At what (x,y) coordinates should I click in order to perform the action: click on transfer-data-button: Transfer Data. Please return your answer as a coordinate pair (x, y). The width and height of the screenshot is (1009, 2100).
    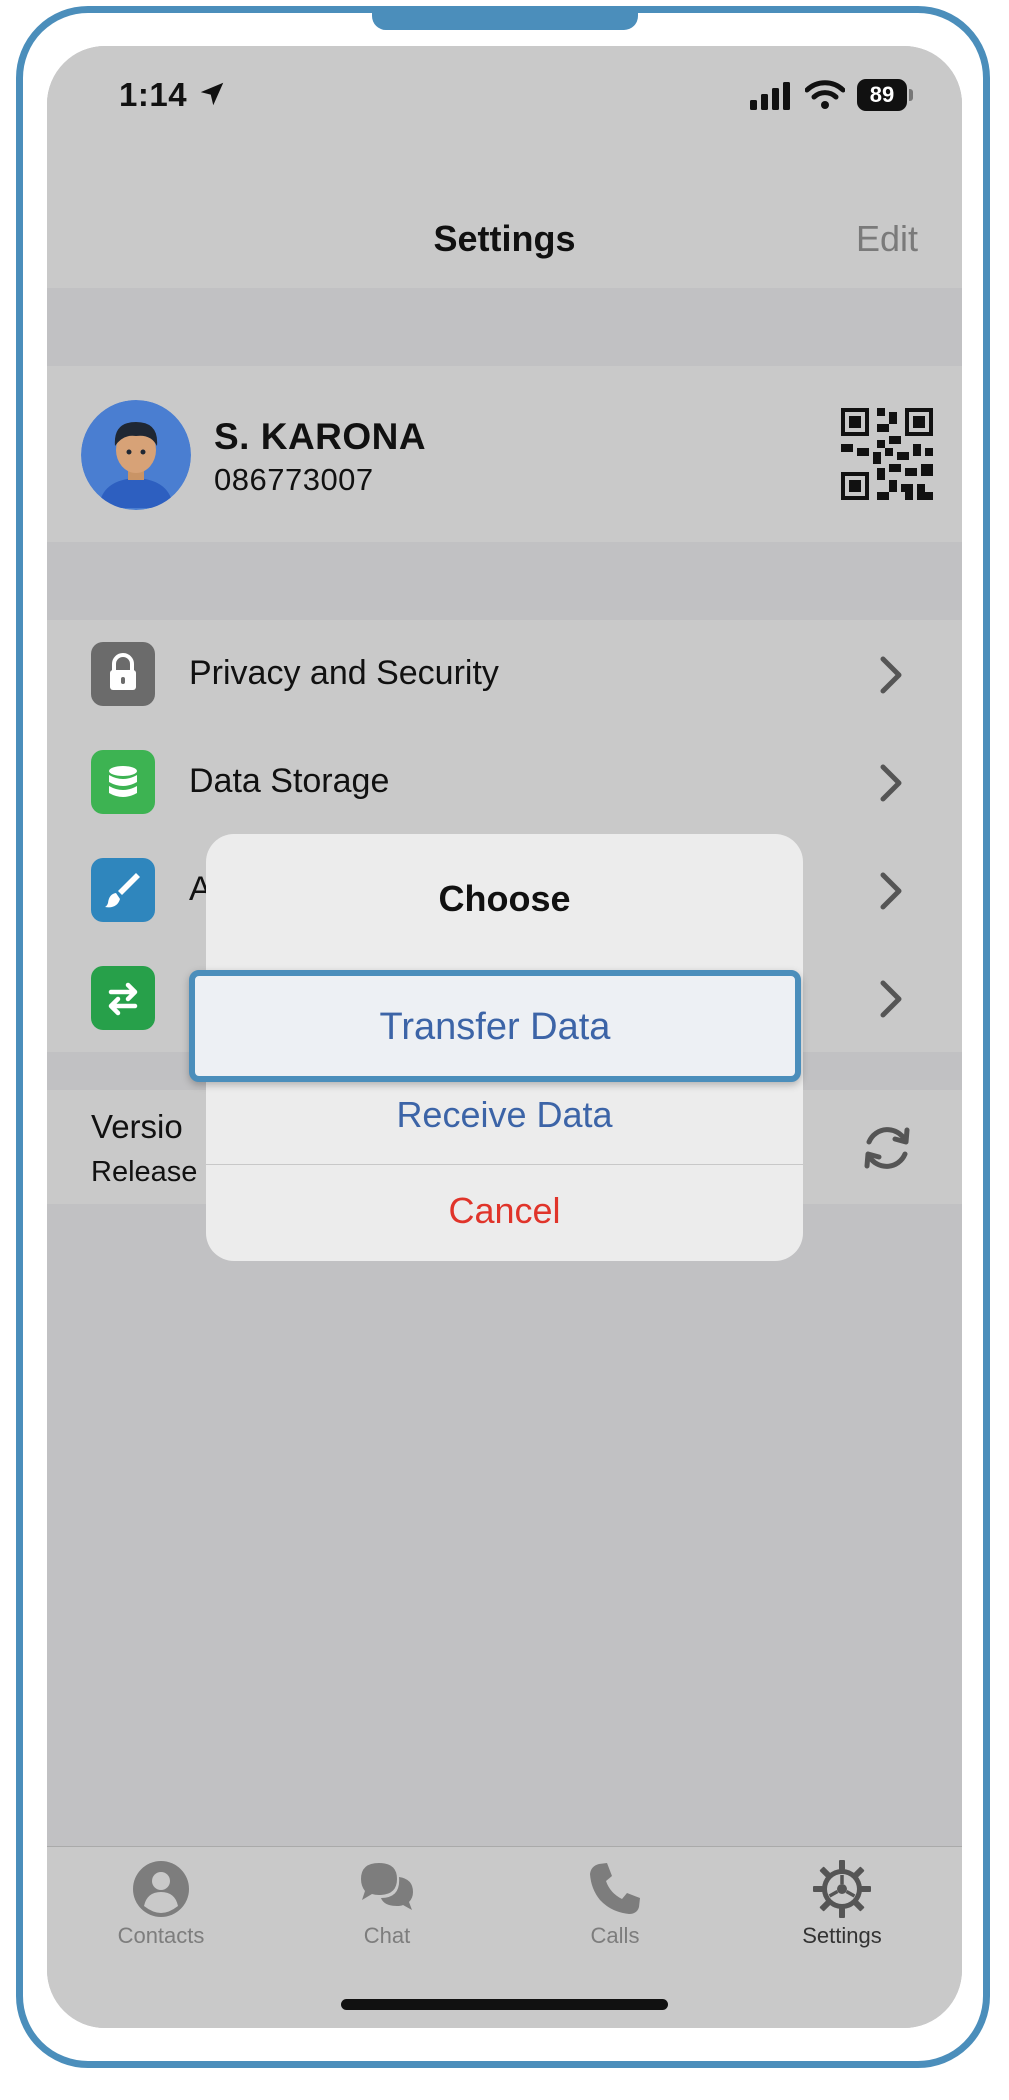
    Looking at the image, I should click on (495, 1026).